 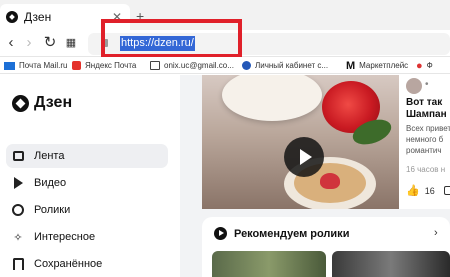 What do you see at coordinates (18, 183) in the screenshot?
I see `video-icon` at bounding box center [18, 183].